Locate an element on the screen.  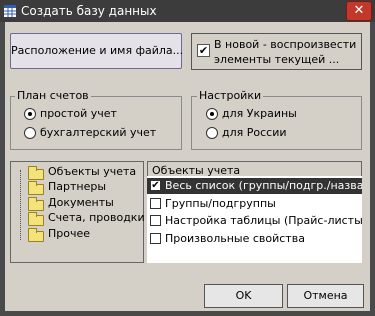
object-row-full-list: ✔ Весь список (группы/подгр./названия is located at coordinates (254, 186).